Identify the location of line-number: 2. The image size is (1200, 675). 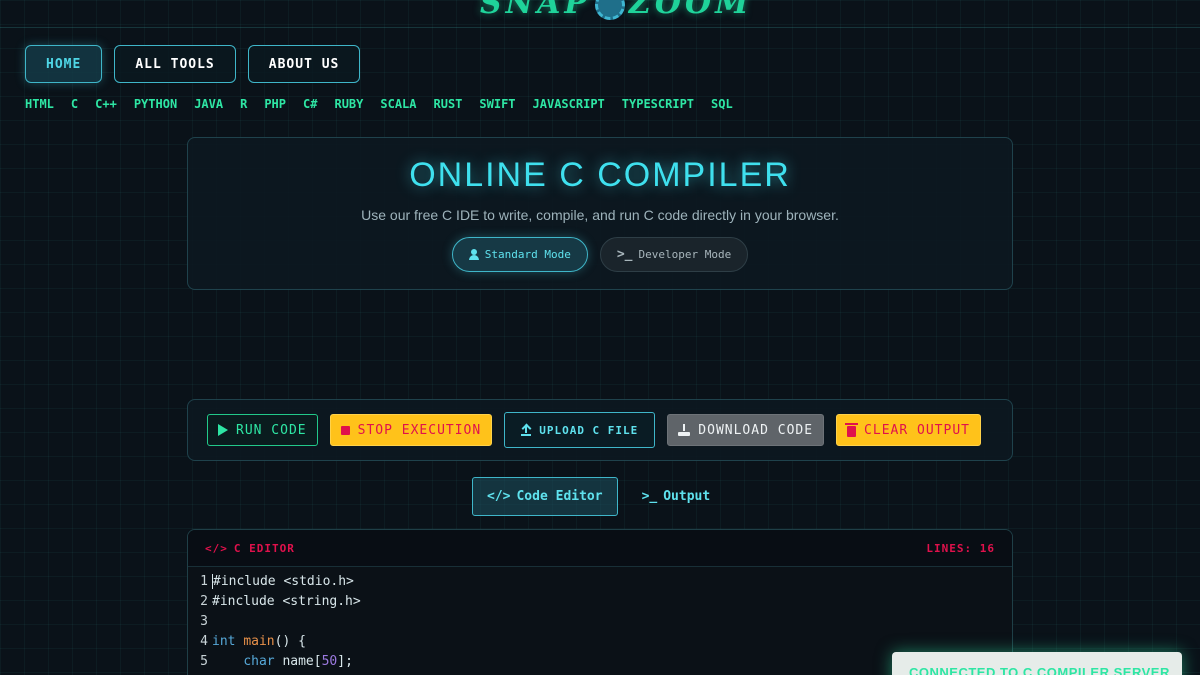
(204, 601).